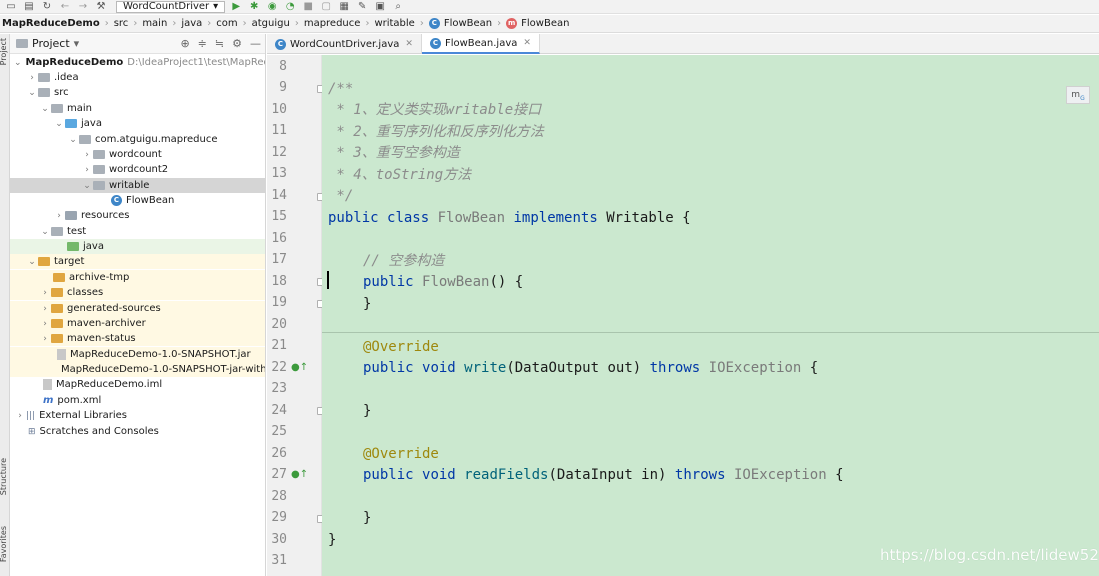  Describe the element at coordinates (279, 216) in the screenshot. I see `line-number: 15` at that location.